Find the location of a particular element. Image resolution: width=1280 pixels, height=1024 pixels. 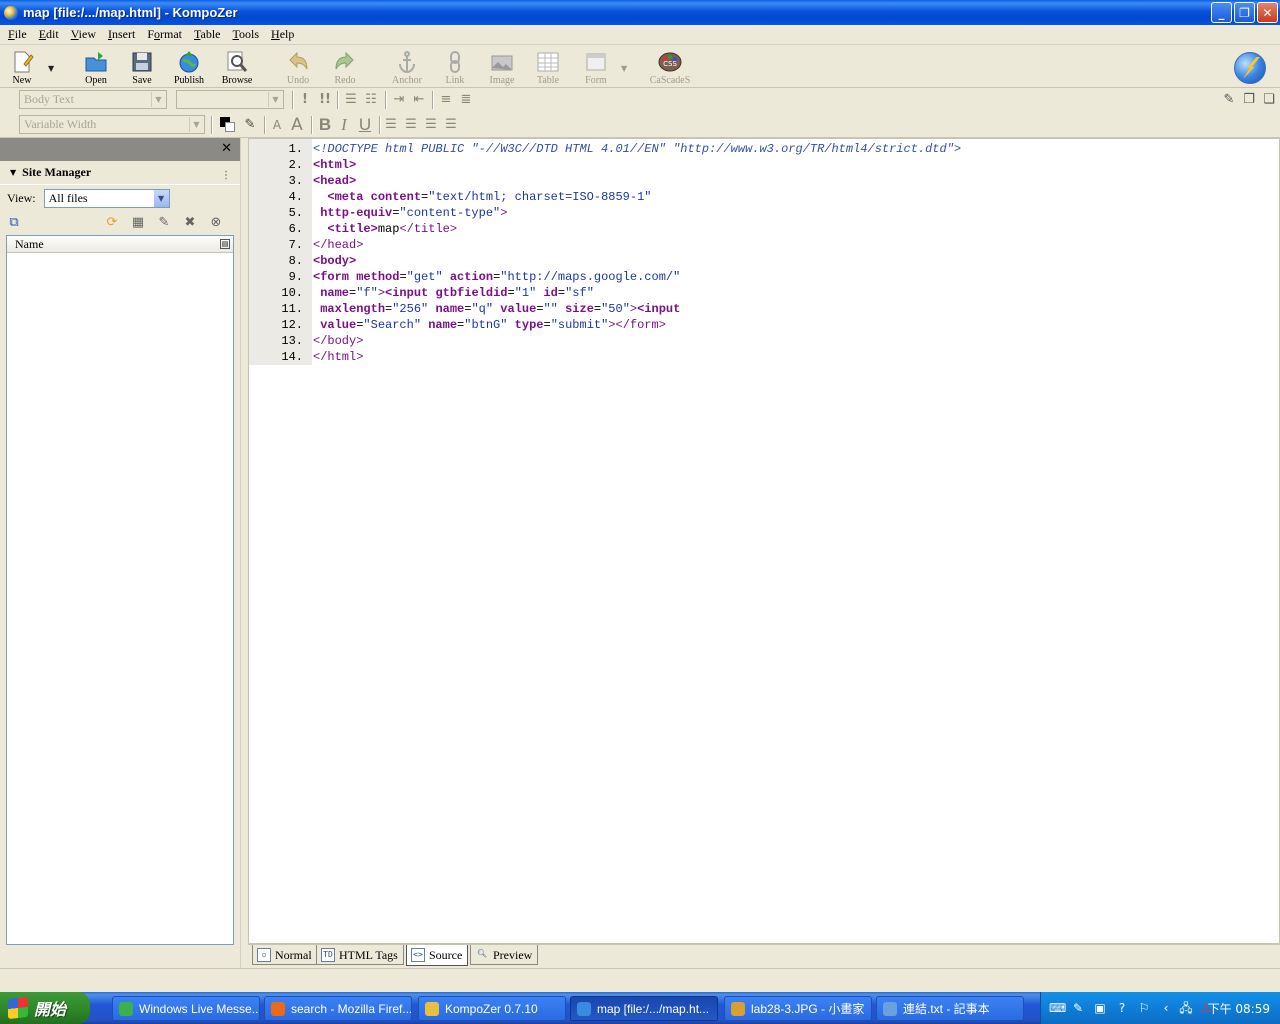

line-text: <body> is located at coordinates (330, 261).